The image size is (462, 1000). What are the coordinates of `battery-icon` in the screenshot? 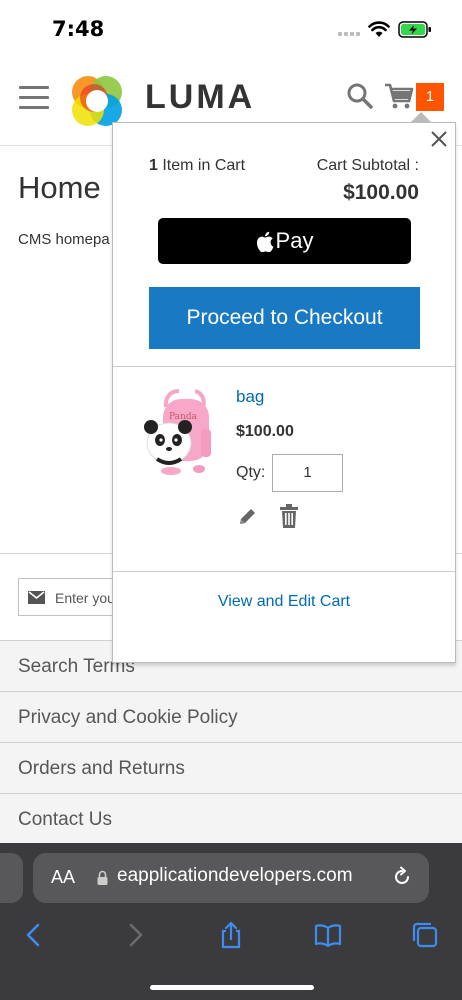 It's located at (414, 29).